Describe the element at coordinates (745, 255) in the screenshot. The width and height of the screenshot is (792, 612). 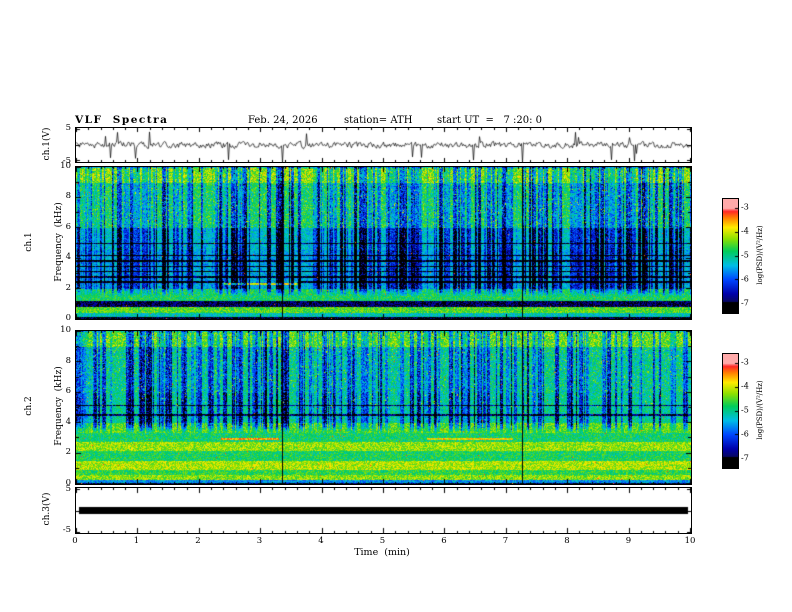
I see `colorbar-ch1-tick-label: -5` at that location.